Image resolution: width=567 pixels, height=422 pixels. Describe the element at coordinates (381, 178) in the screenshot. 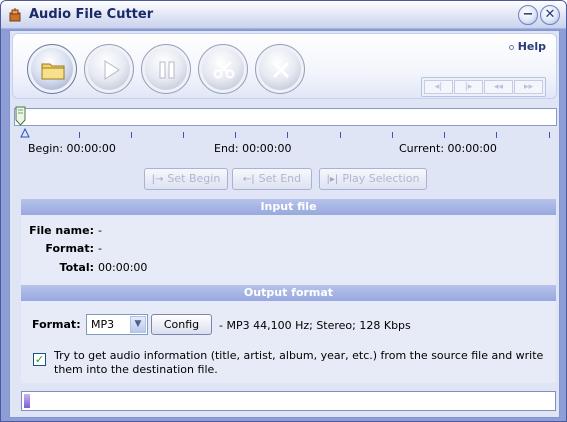

I see `play-selection-label: Play Selection` at that location.